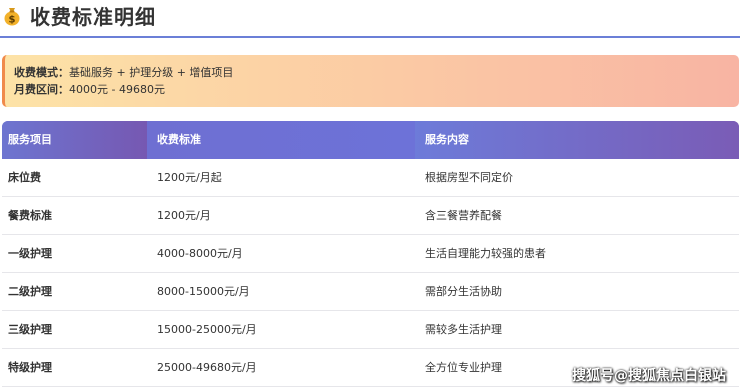 The height and width of the screenshot is (391, 740). What do you see at coordinates (370, 330) in the screenshot?
I see `table-row: 三级护理 15000-25000元/月 需较多生活护理` at bounding box center [370, 330].